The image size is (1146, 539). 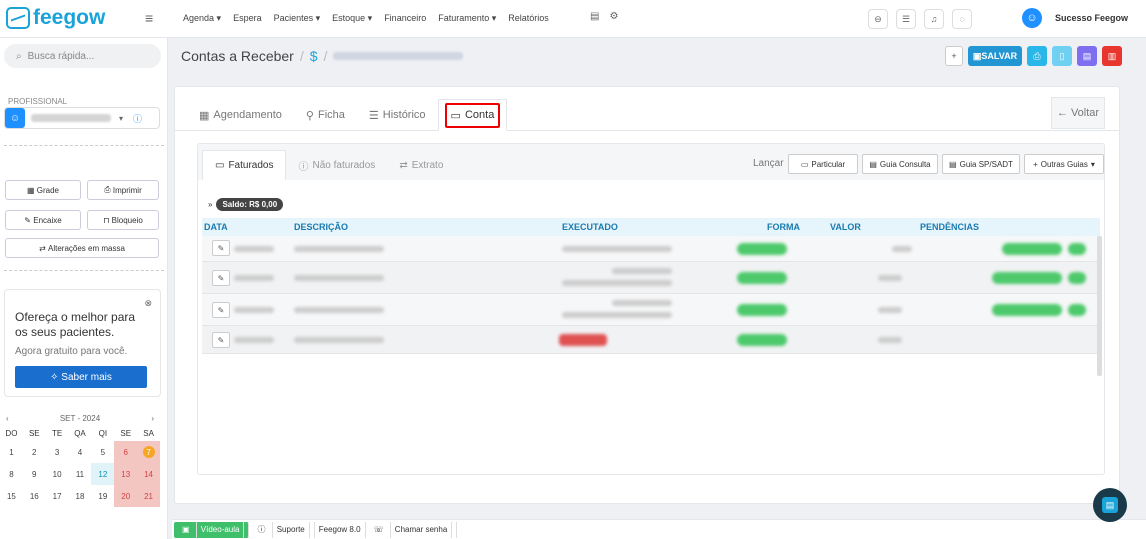 I want to click on calendar-day: 10, so click(x=57, y=474).